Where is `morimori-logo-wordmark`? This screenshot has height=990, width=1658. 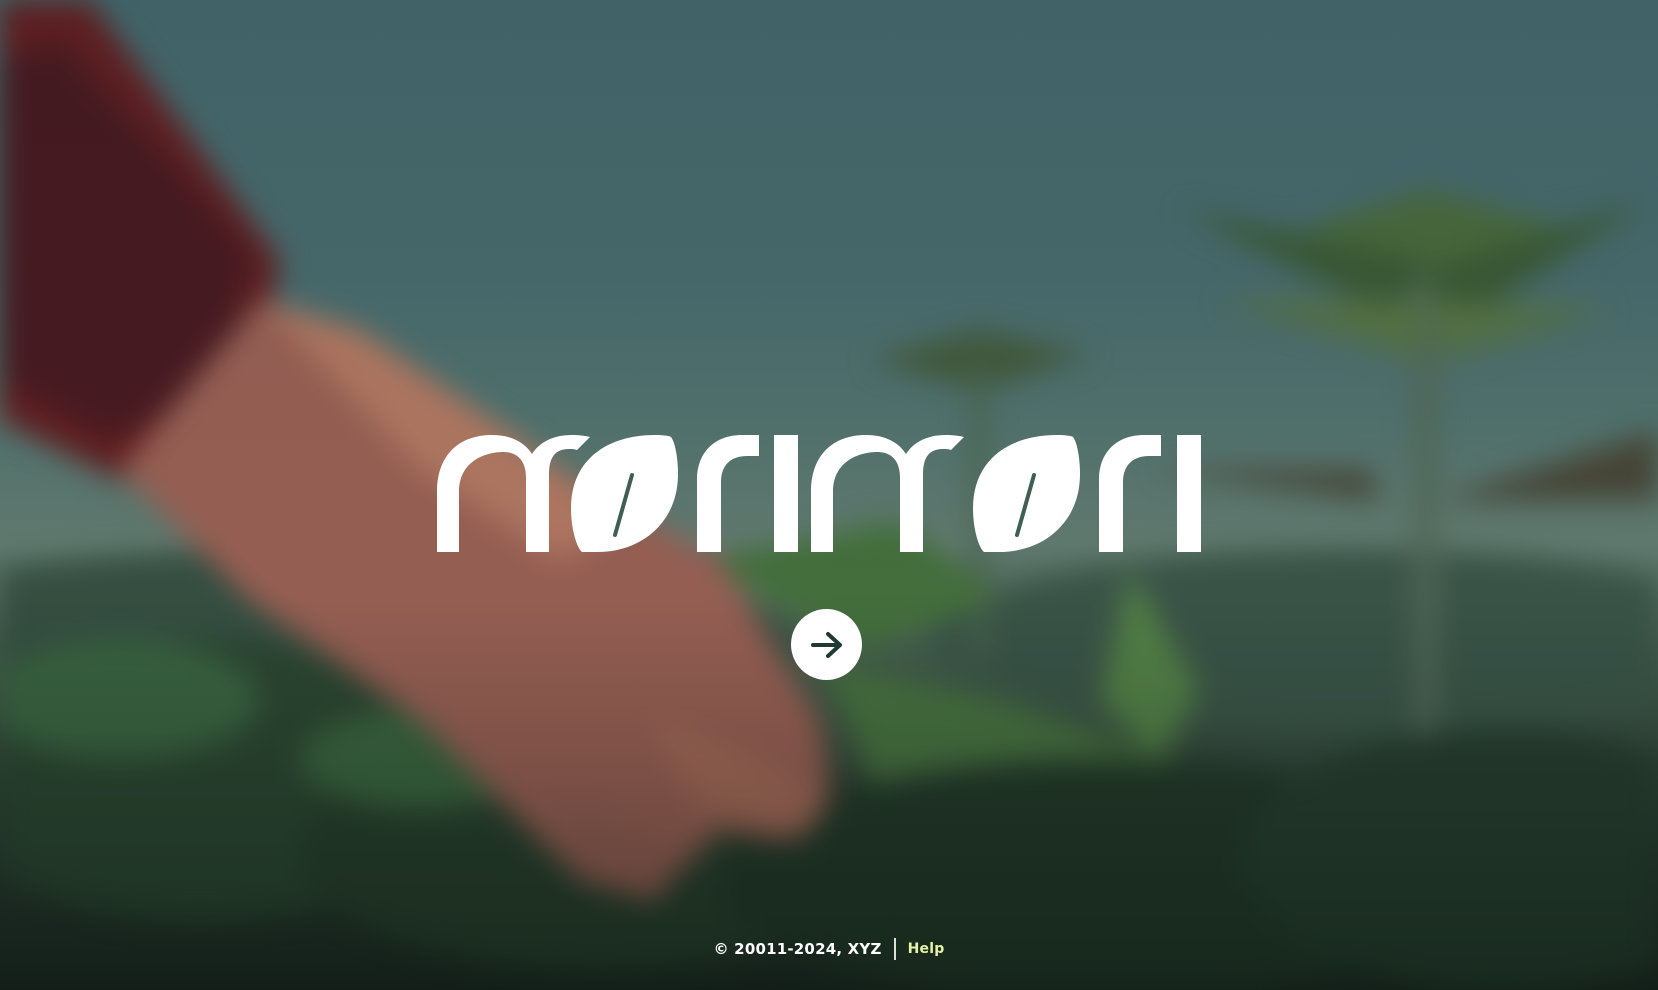 morimori-logo-wordmark is located at coordinates (819, 493).